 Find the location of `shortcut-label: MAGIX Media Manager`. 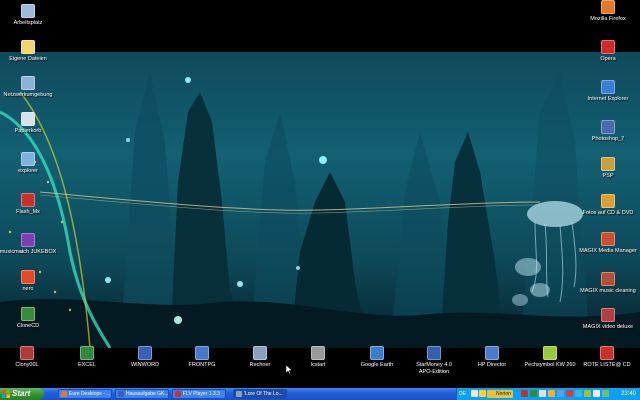

shortcut-label: MAGIX Media Manager is located at coordinates (608, 251).